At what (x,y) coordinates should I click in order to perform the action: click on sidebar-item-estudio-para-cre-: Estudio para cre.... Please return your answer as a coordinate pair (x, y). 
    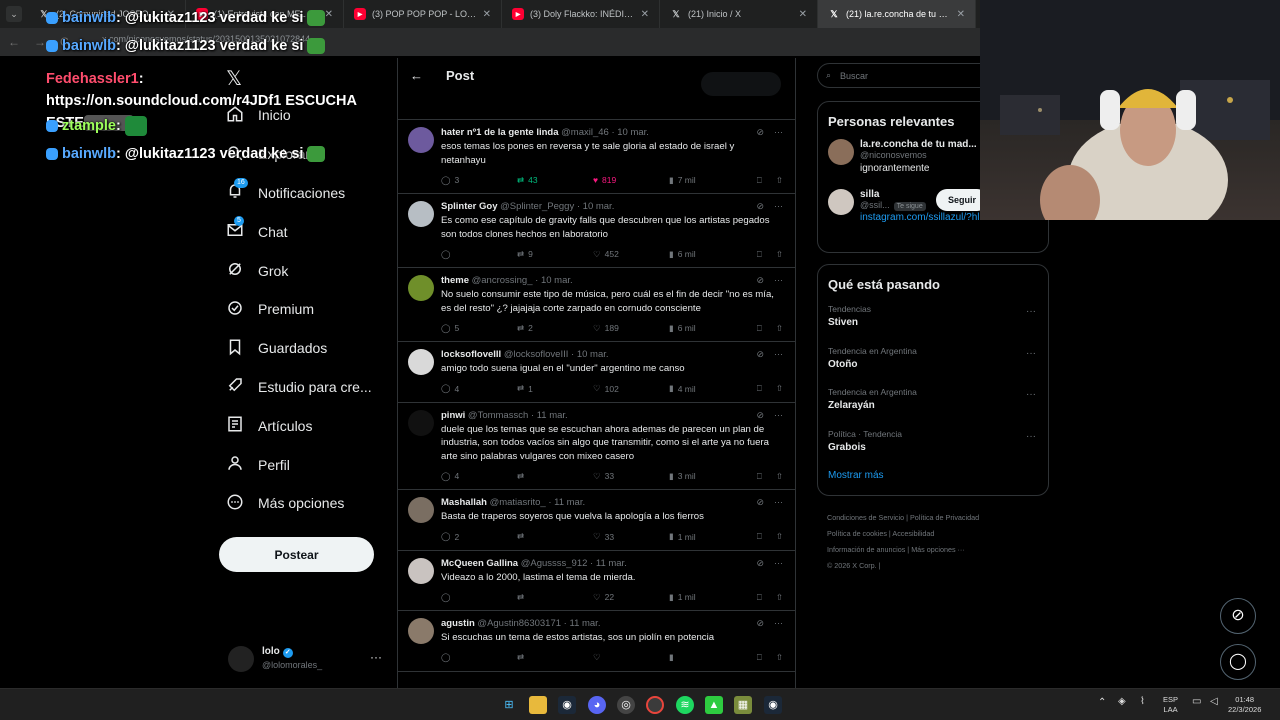
    Looking at the image, I should click on (305, 387).